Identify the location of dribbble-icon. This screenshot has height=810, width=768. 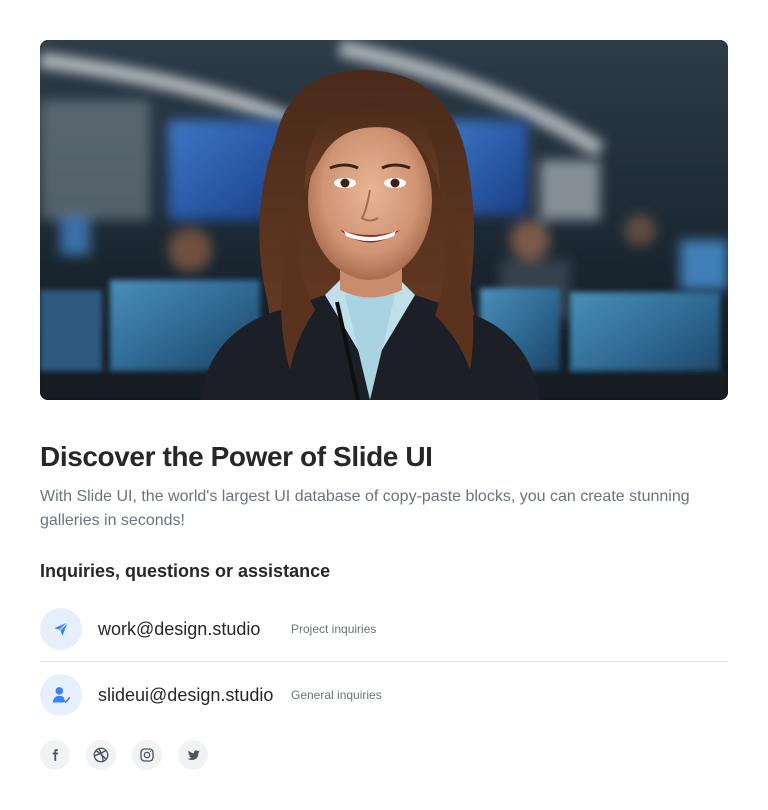
(101, 755).